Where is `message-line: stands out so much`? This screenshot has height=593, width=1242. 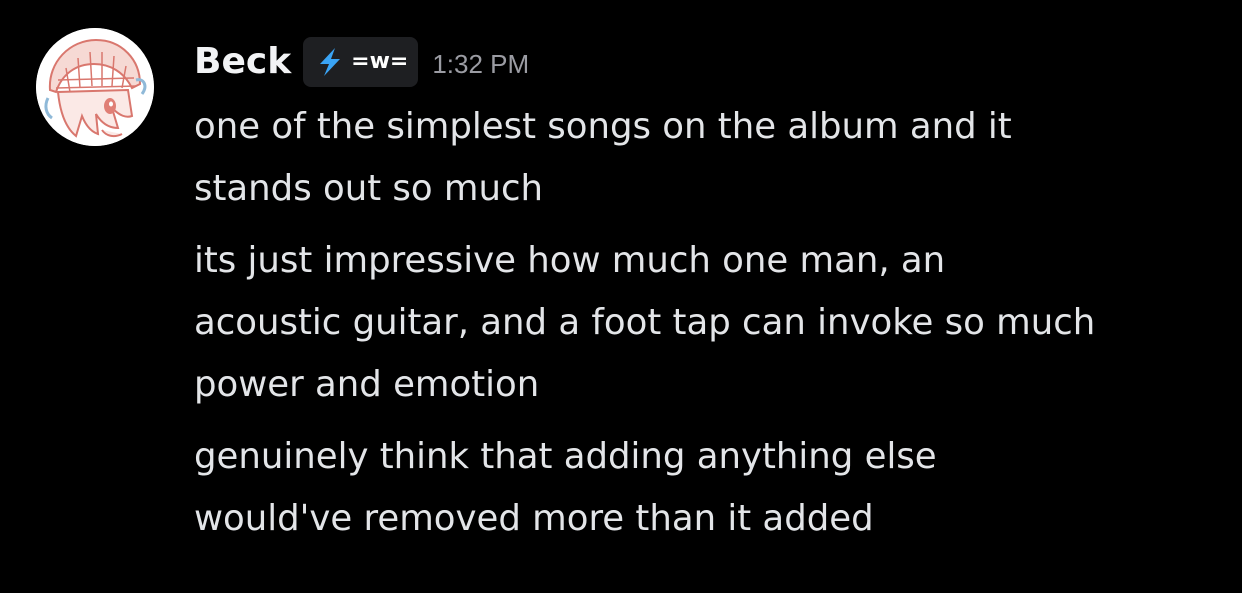
message-line: stands out so much is located at coordinates (369, 188).